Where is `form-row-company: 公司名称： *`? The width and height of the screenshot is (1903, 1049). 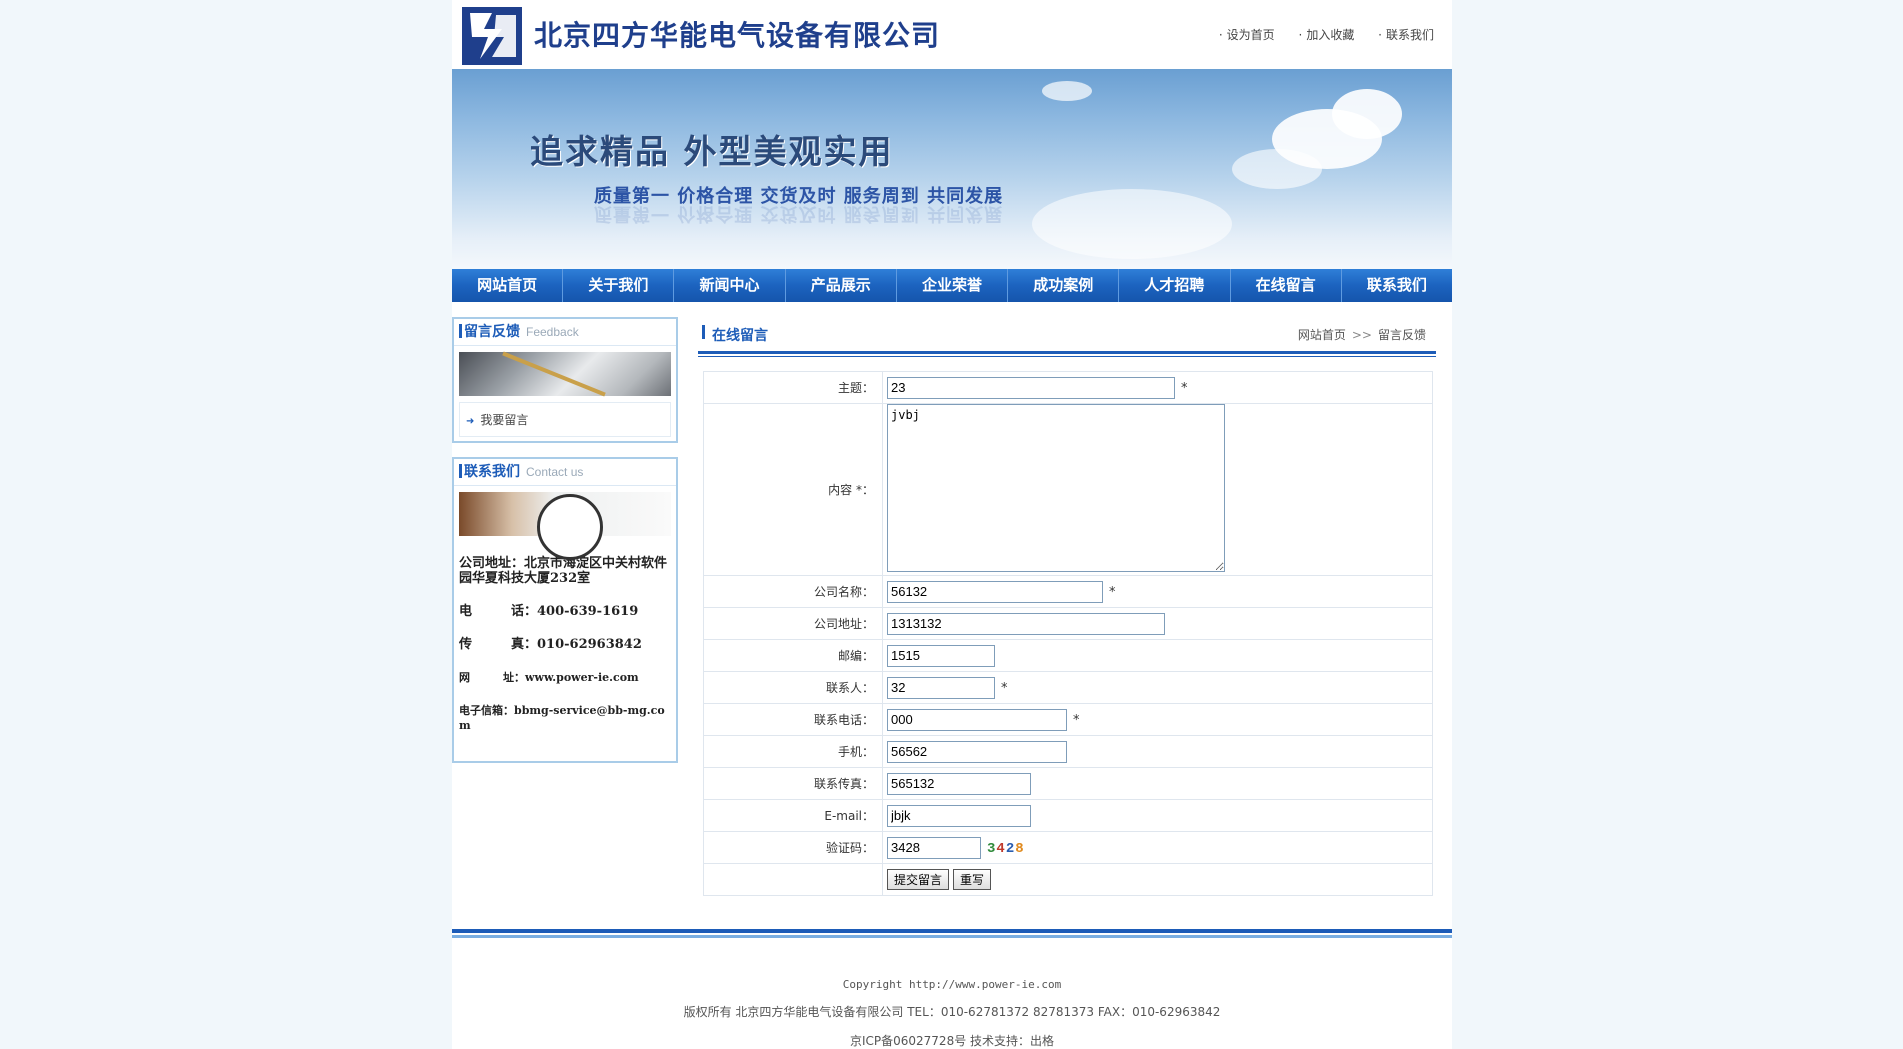 form-row-company: 公司名称： * is located at coordinates (1068, 591).